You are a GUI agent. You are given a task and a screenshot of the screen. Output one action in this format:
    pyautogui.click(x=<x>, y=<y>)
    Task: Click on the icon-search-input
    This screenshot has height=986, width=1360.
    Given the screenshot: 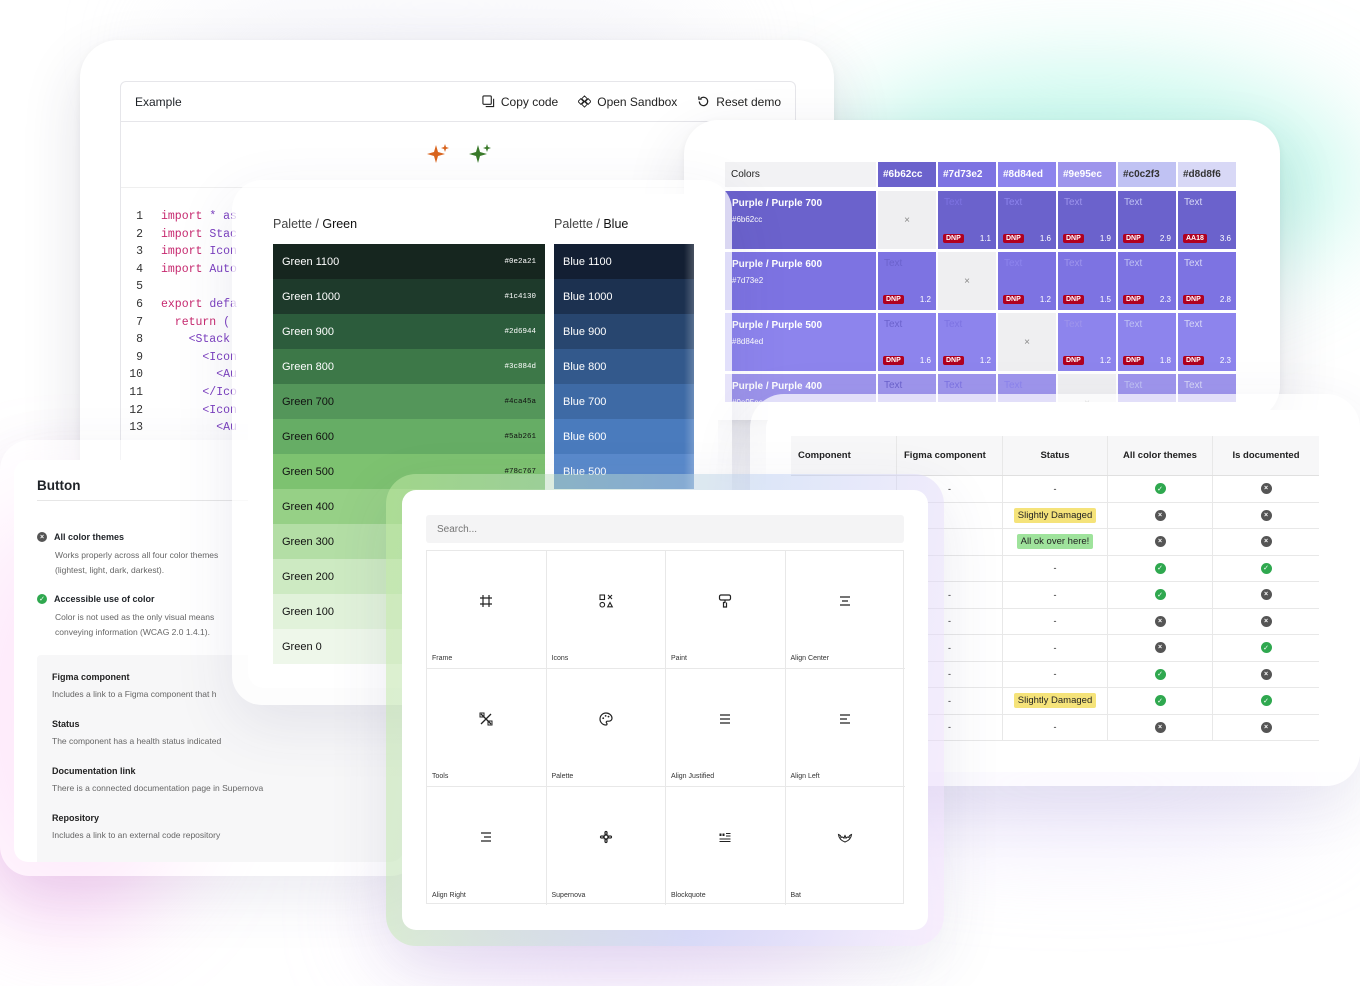 What is the action you would take?
    pyautogui.click(x=665, y=529)
    